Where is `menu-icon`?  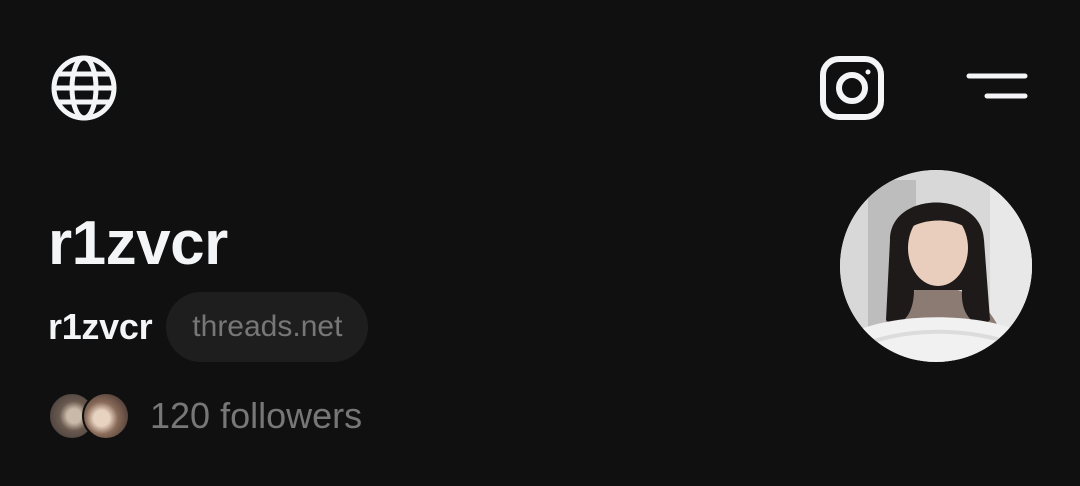
menu-icon is located at coordinates (996, 86).